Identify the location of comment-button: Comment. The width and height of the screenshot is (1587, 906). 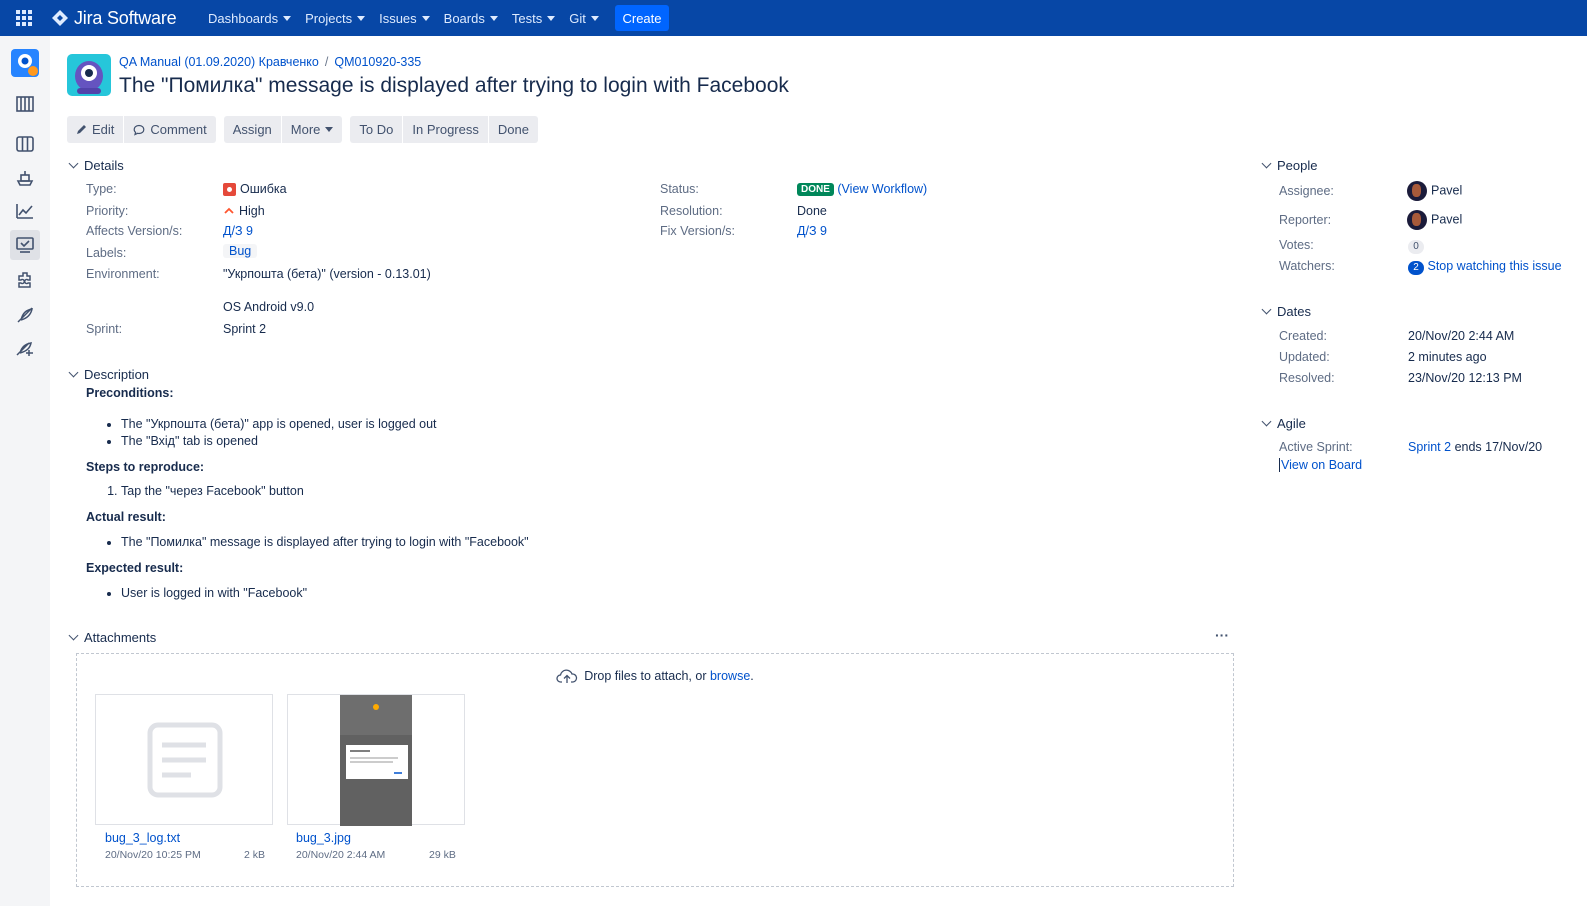
(170, 129).